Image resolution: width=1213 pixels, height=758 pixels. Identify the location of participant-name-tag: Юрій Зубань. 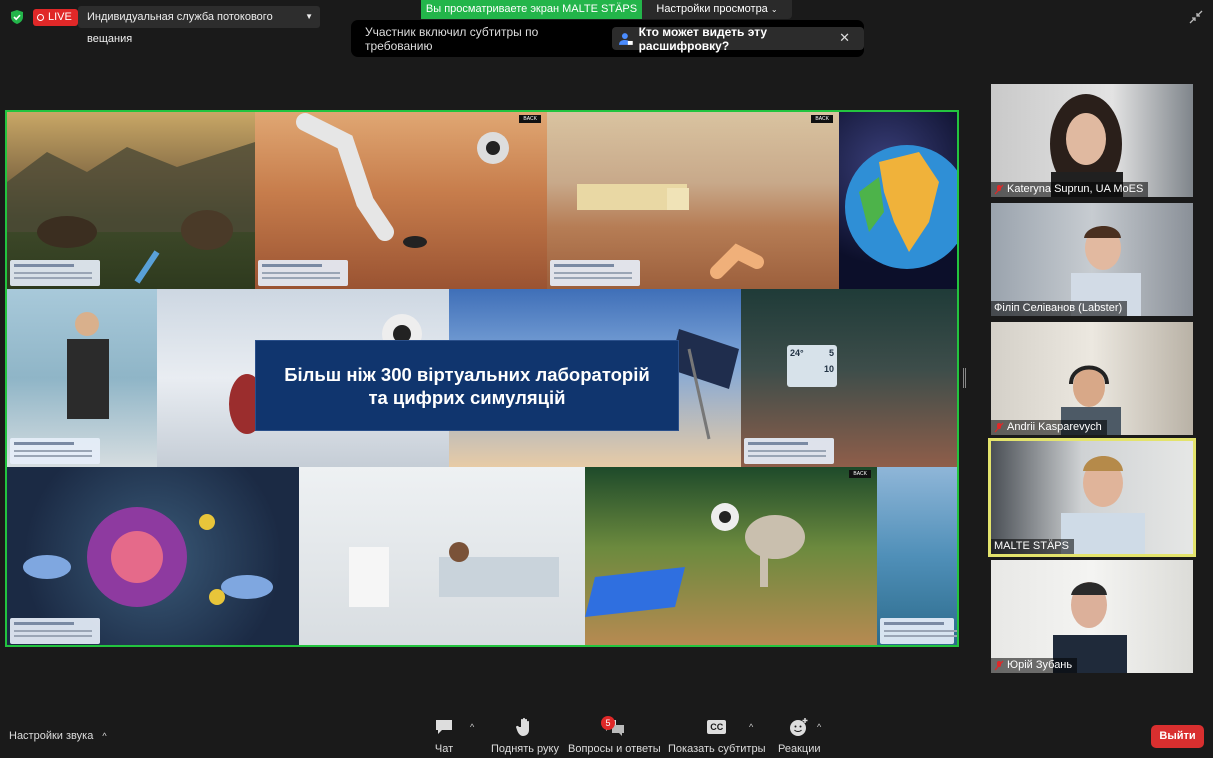
(1034, 665).